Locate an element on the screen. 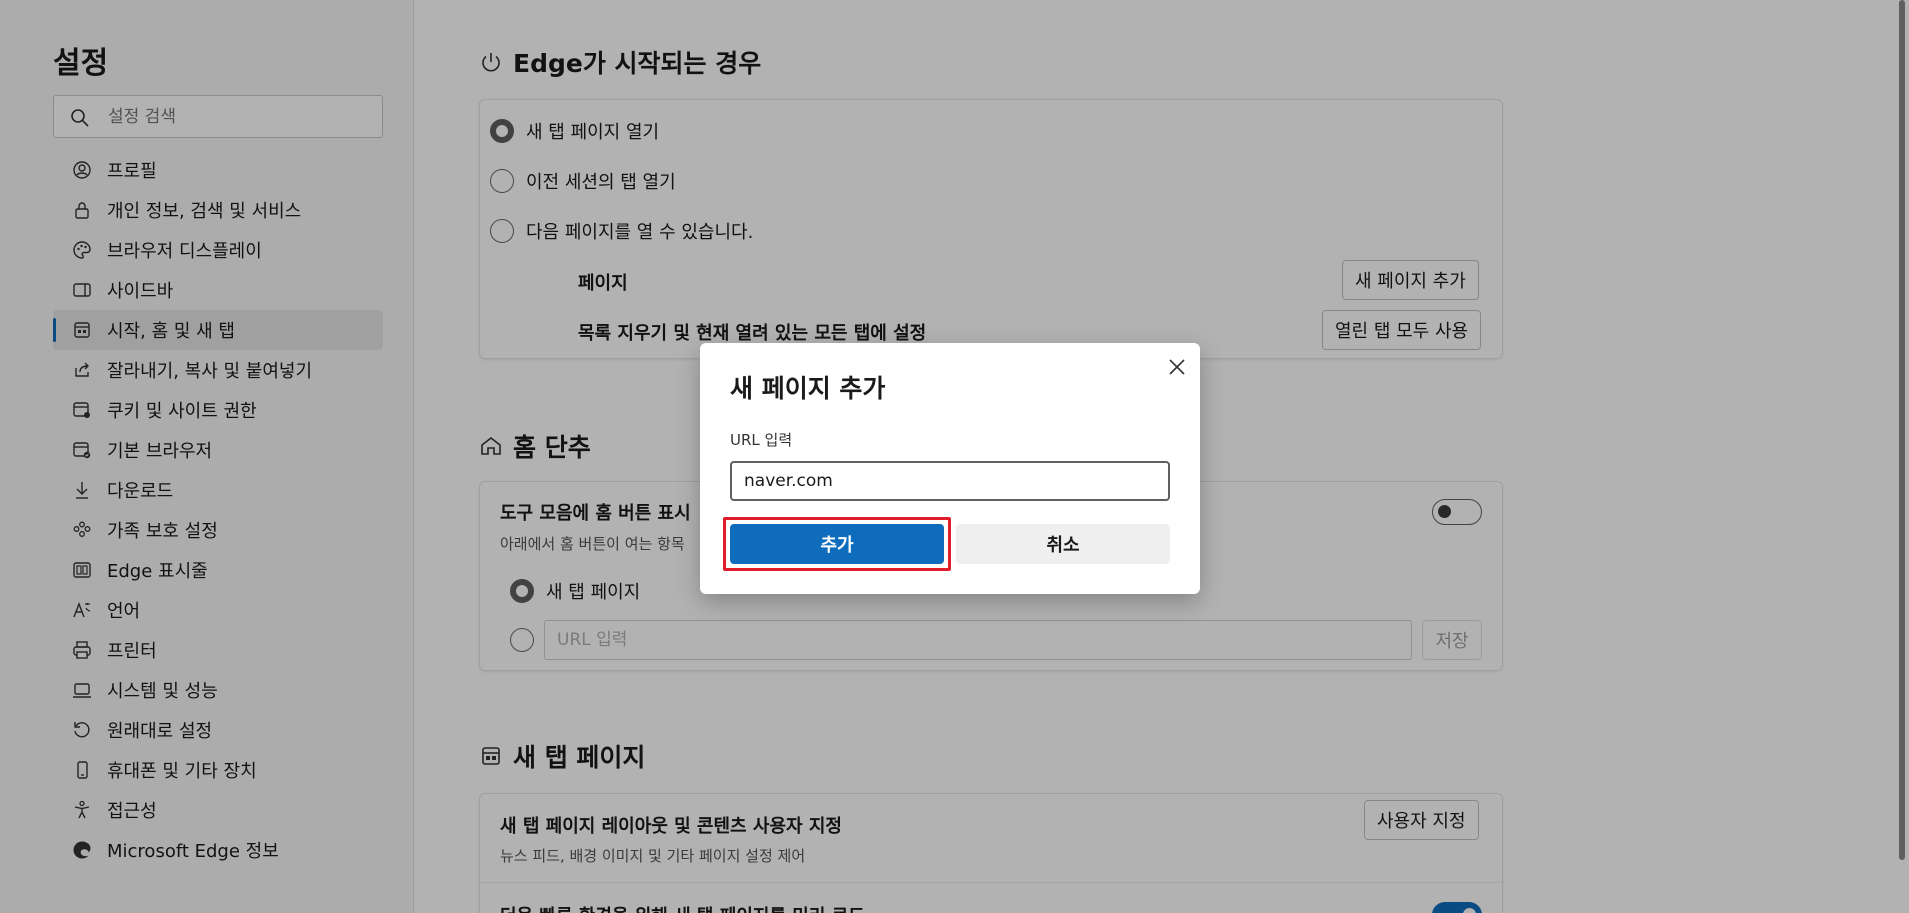 This screenshot has height=913, width=1909. url-input is located at coordinates (950, 481).